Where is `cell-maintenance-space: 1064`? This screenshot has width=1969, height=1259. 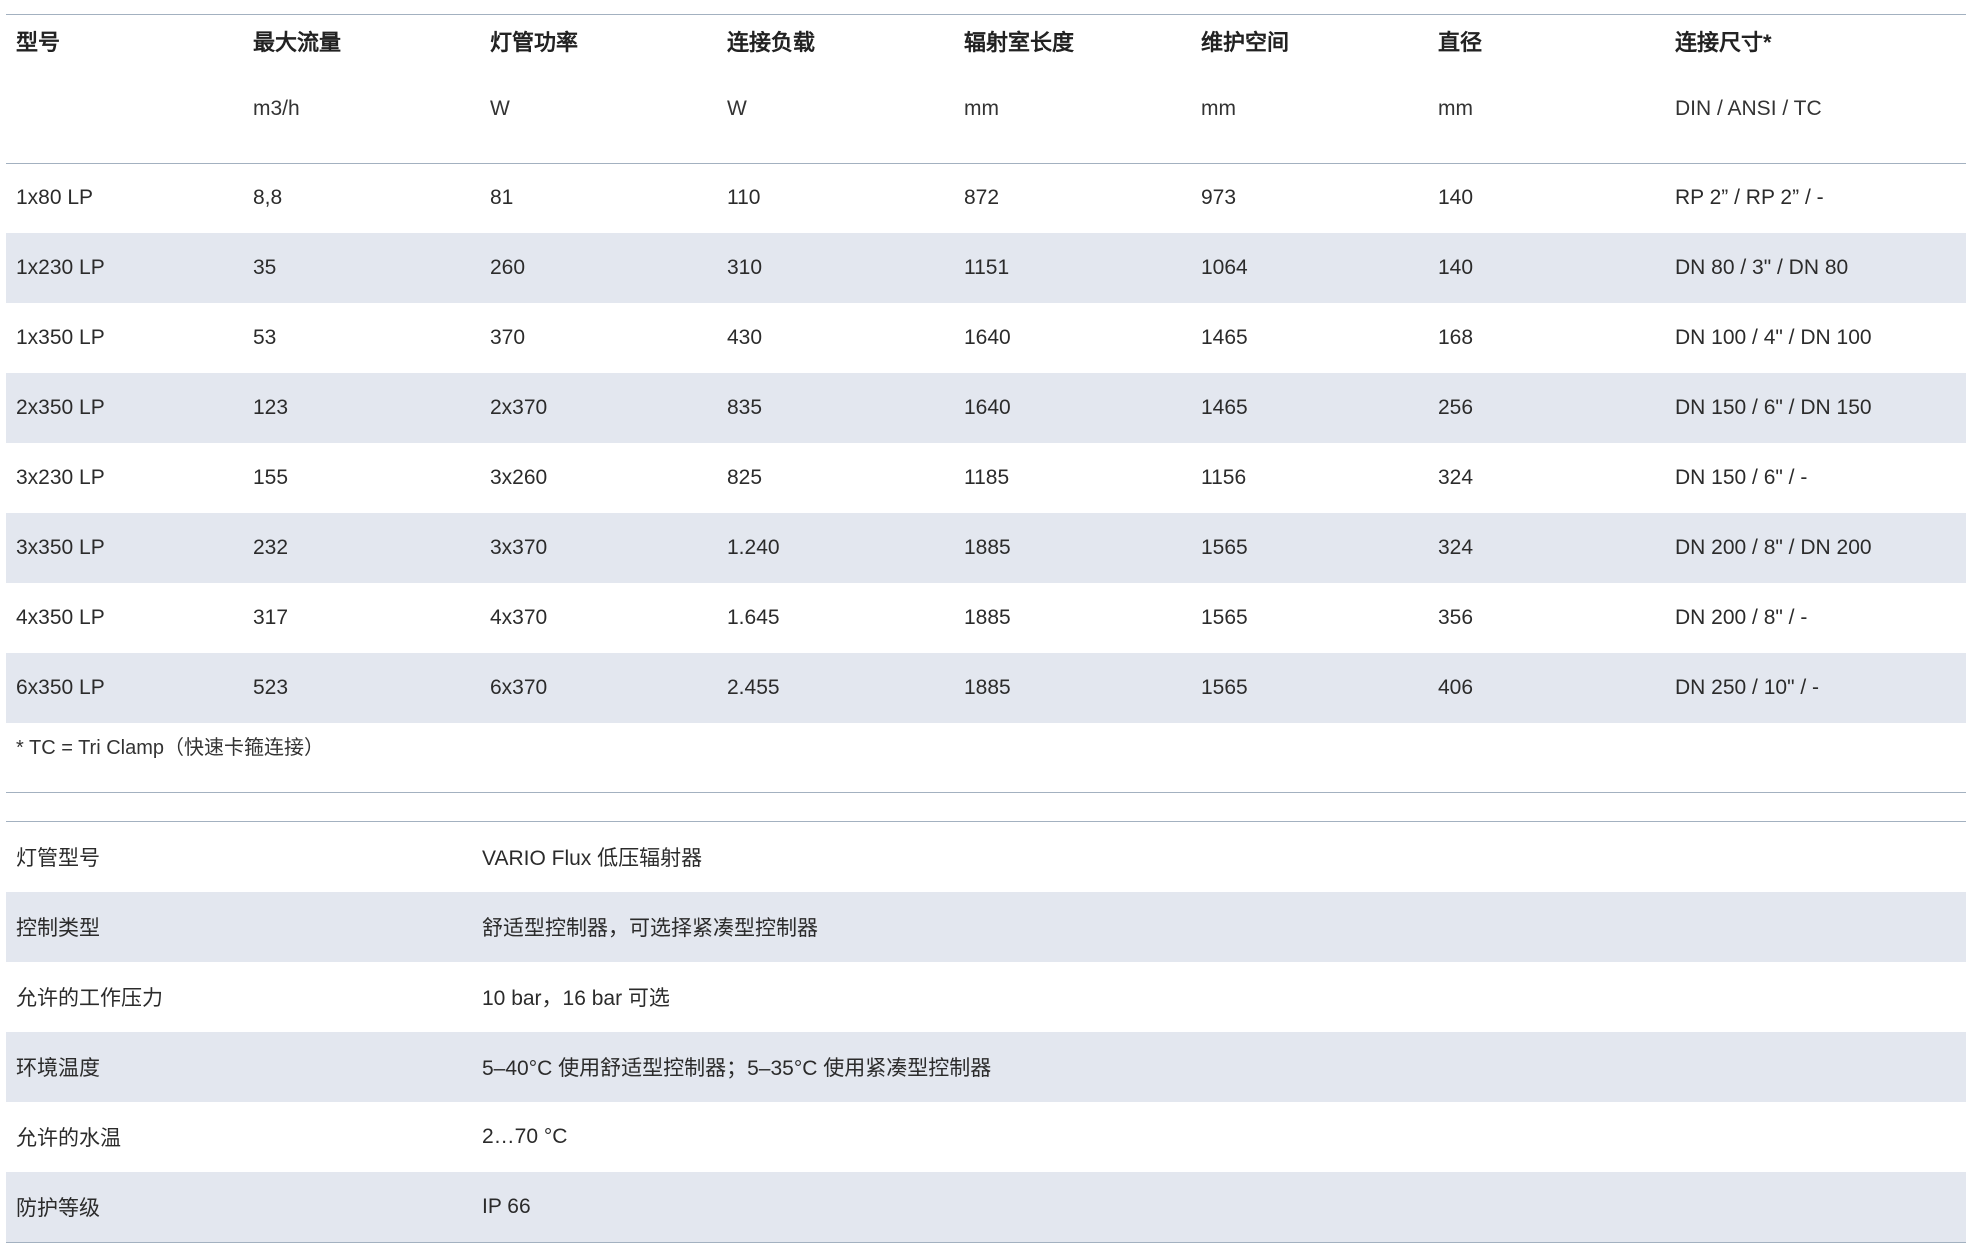
cell-maintenance-space: 1064 is located at coordinates (1309, 268).